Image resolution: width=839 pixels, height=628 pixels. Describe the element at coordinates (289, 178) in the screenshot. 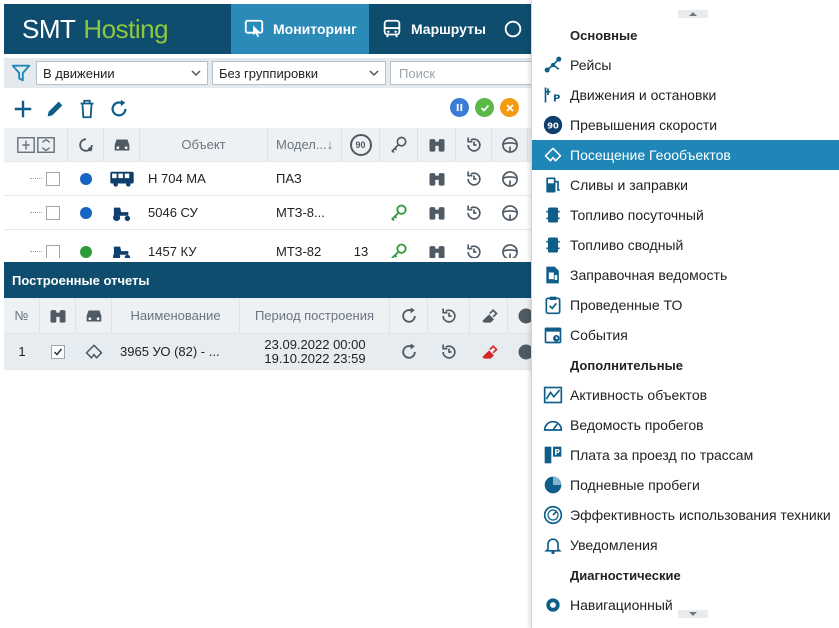

I see `object-model: ПАЗ` at that location.